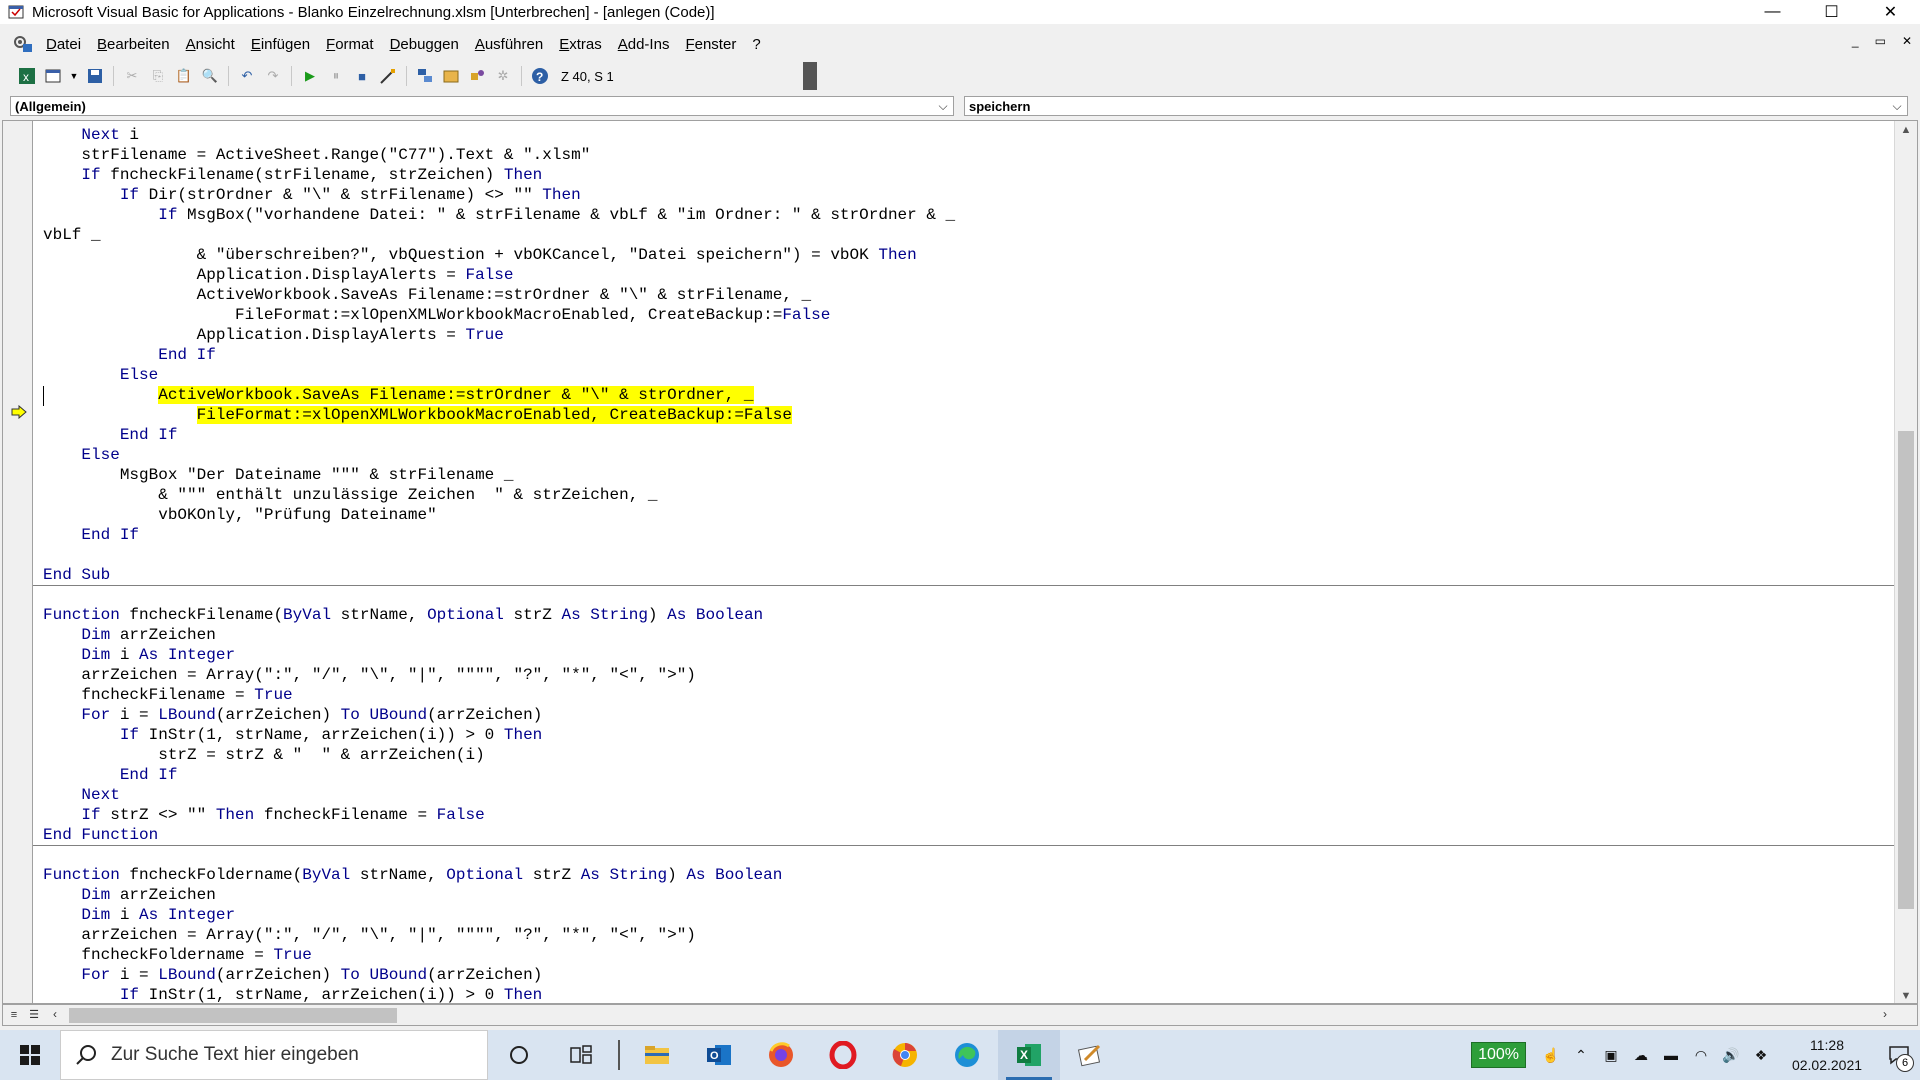 This screenshot has width=1920, height=1080. What do you see at coordinates (965, 335) in the screenshot?
I see `code-line: Application.DisplayAlerts = True` at bounding box center [965, 335].